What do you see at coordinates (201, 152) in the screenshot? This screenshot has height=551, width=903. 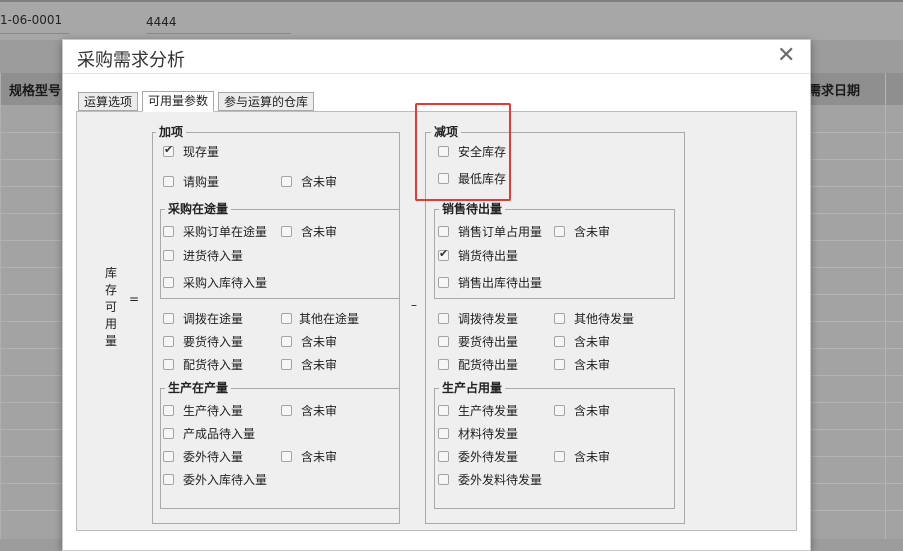 I see `label-on-hand: 现存量` at bounding box center [201, 152].